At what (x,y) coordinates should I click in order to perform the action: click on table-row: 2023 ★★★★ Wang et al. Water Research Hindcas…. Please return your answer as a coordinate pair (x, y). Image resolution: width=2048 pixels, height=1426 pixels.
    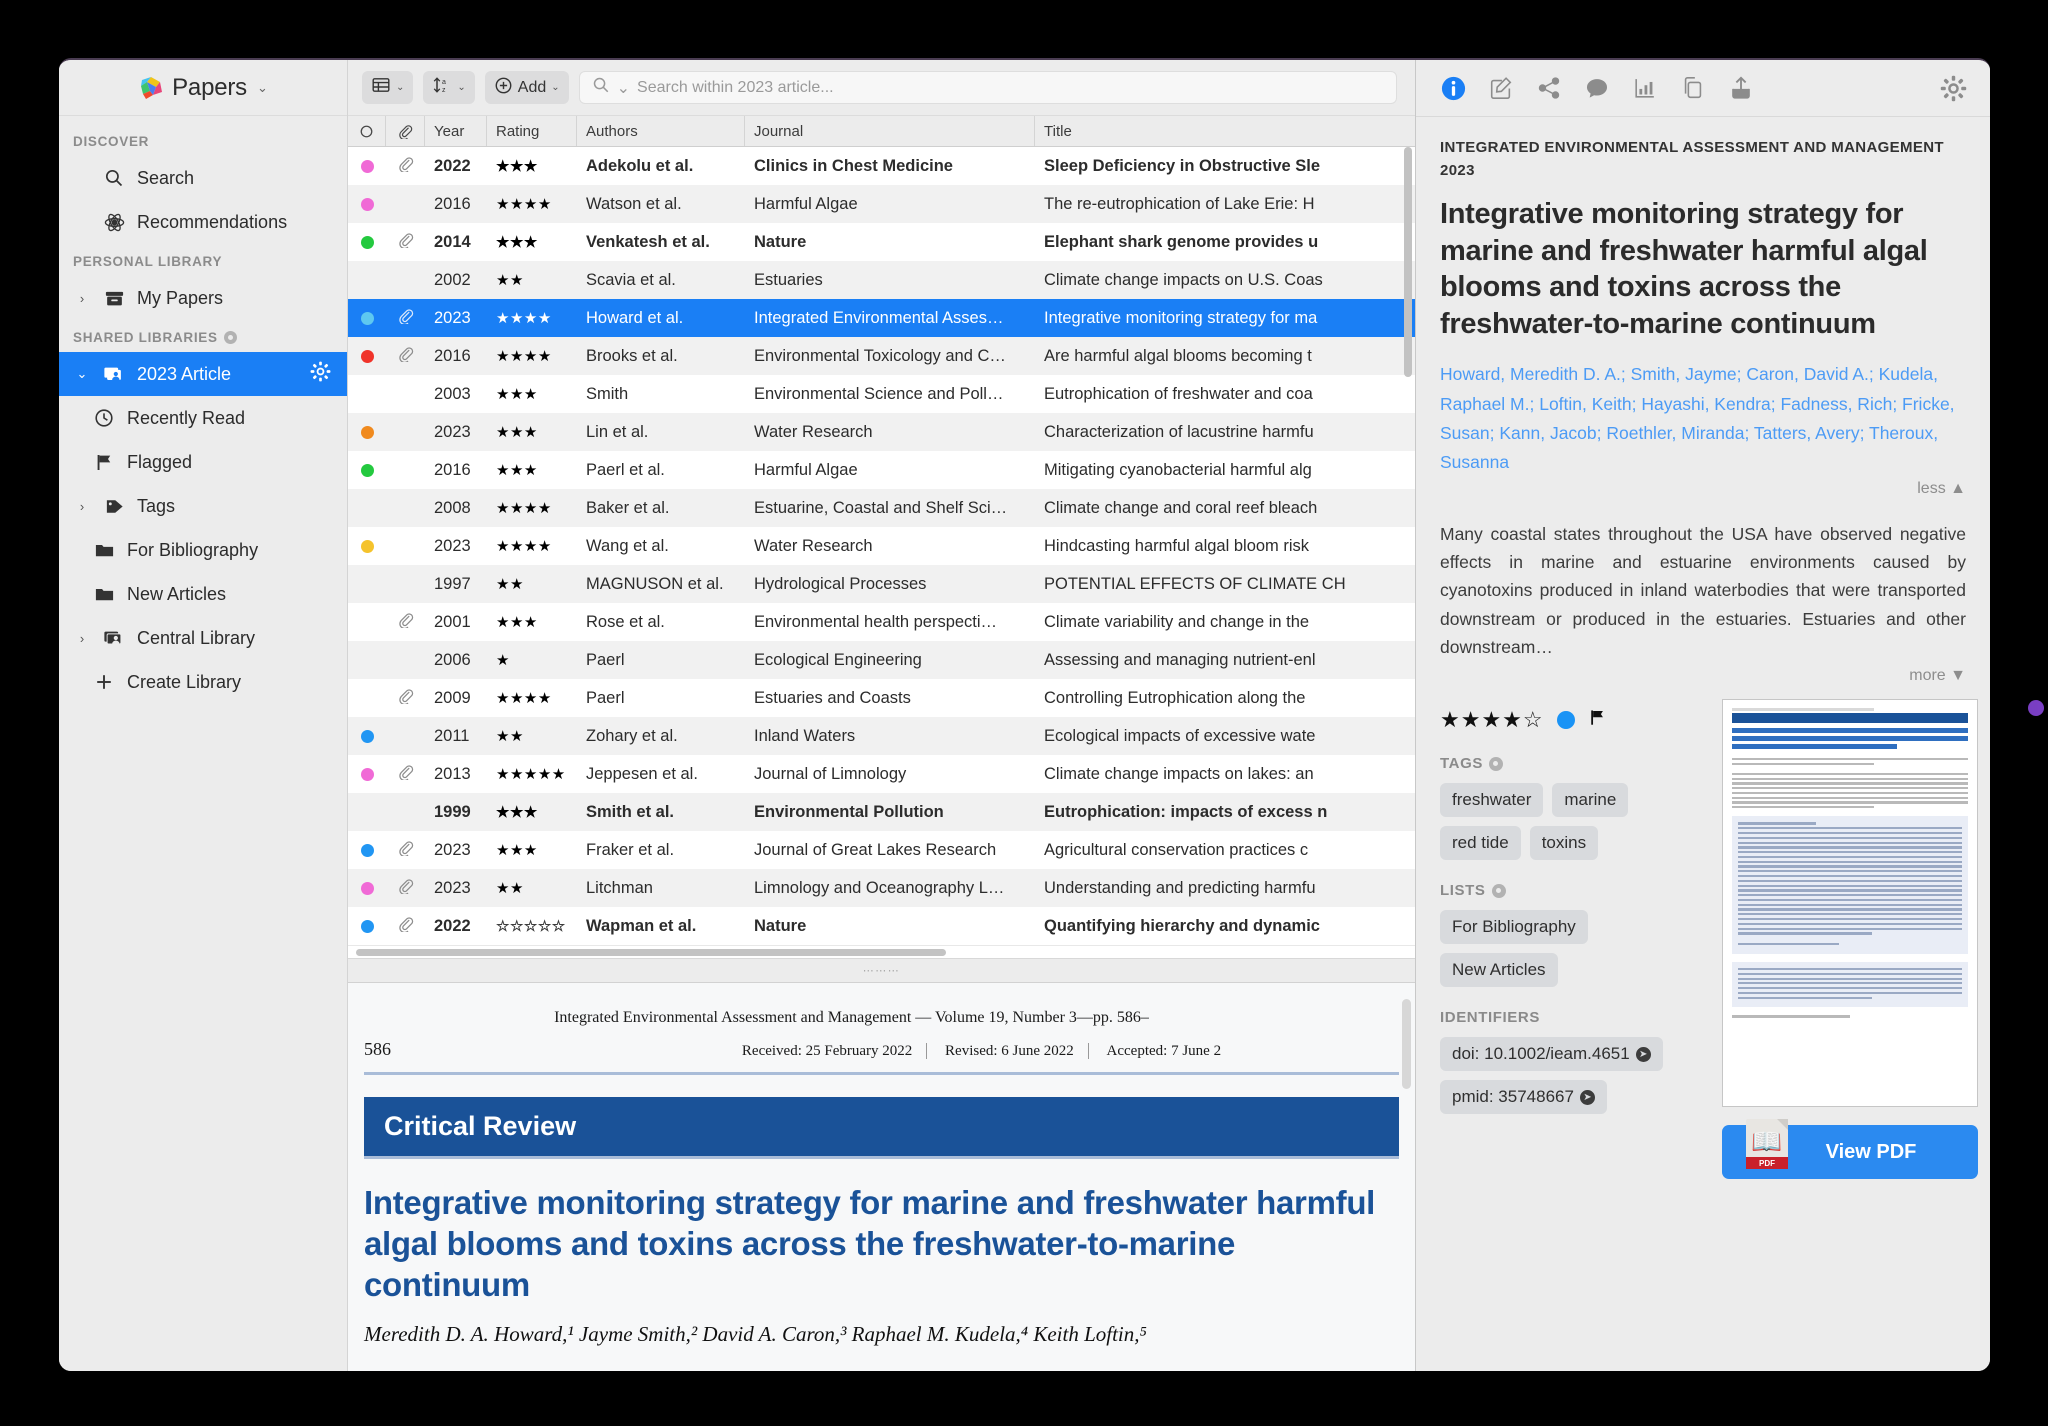
    Looking at the image, I should click on (881, 546).